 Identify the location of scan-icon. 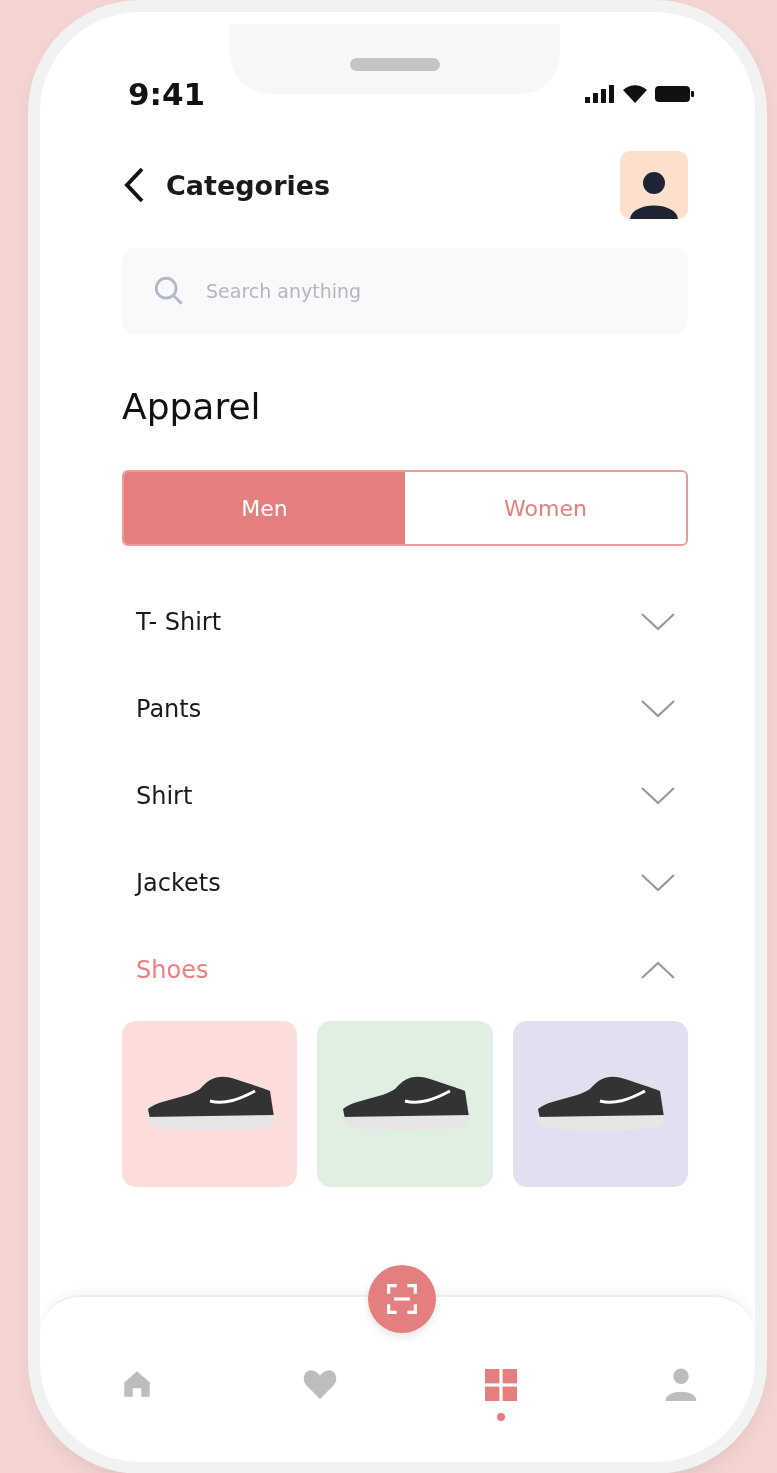
(402, 1299).